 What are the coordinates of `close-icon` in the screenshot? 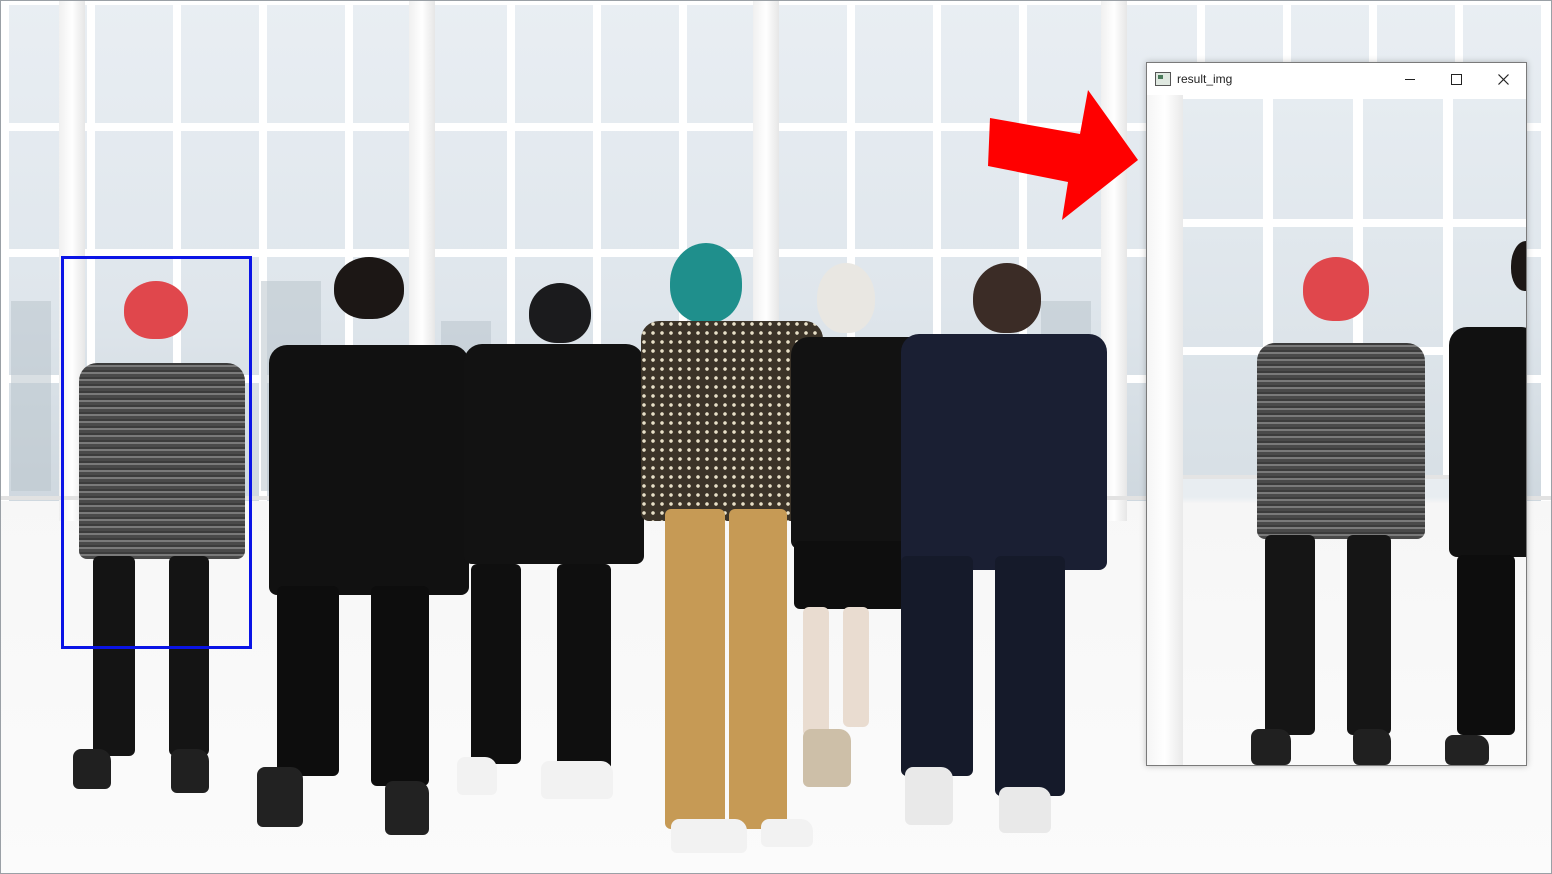 It's located at (1503, 79).